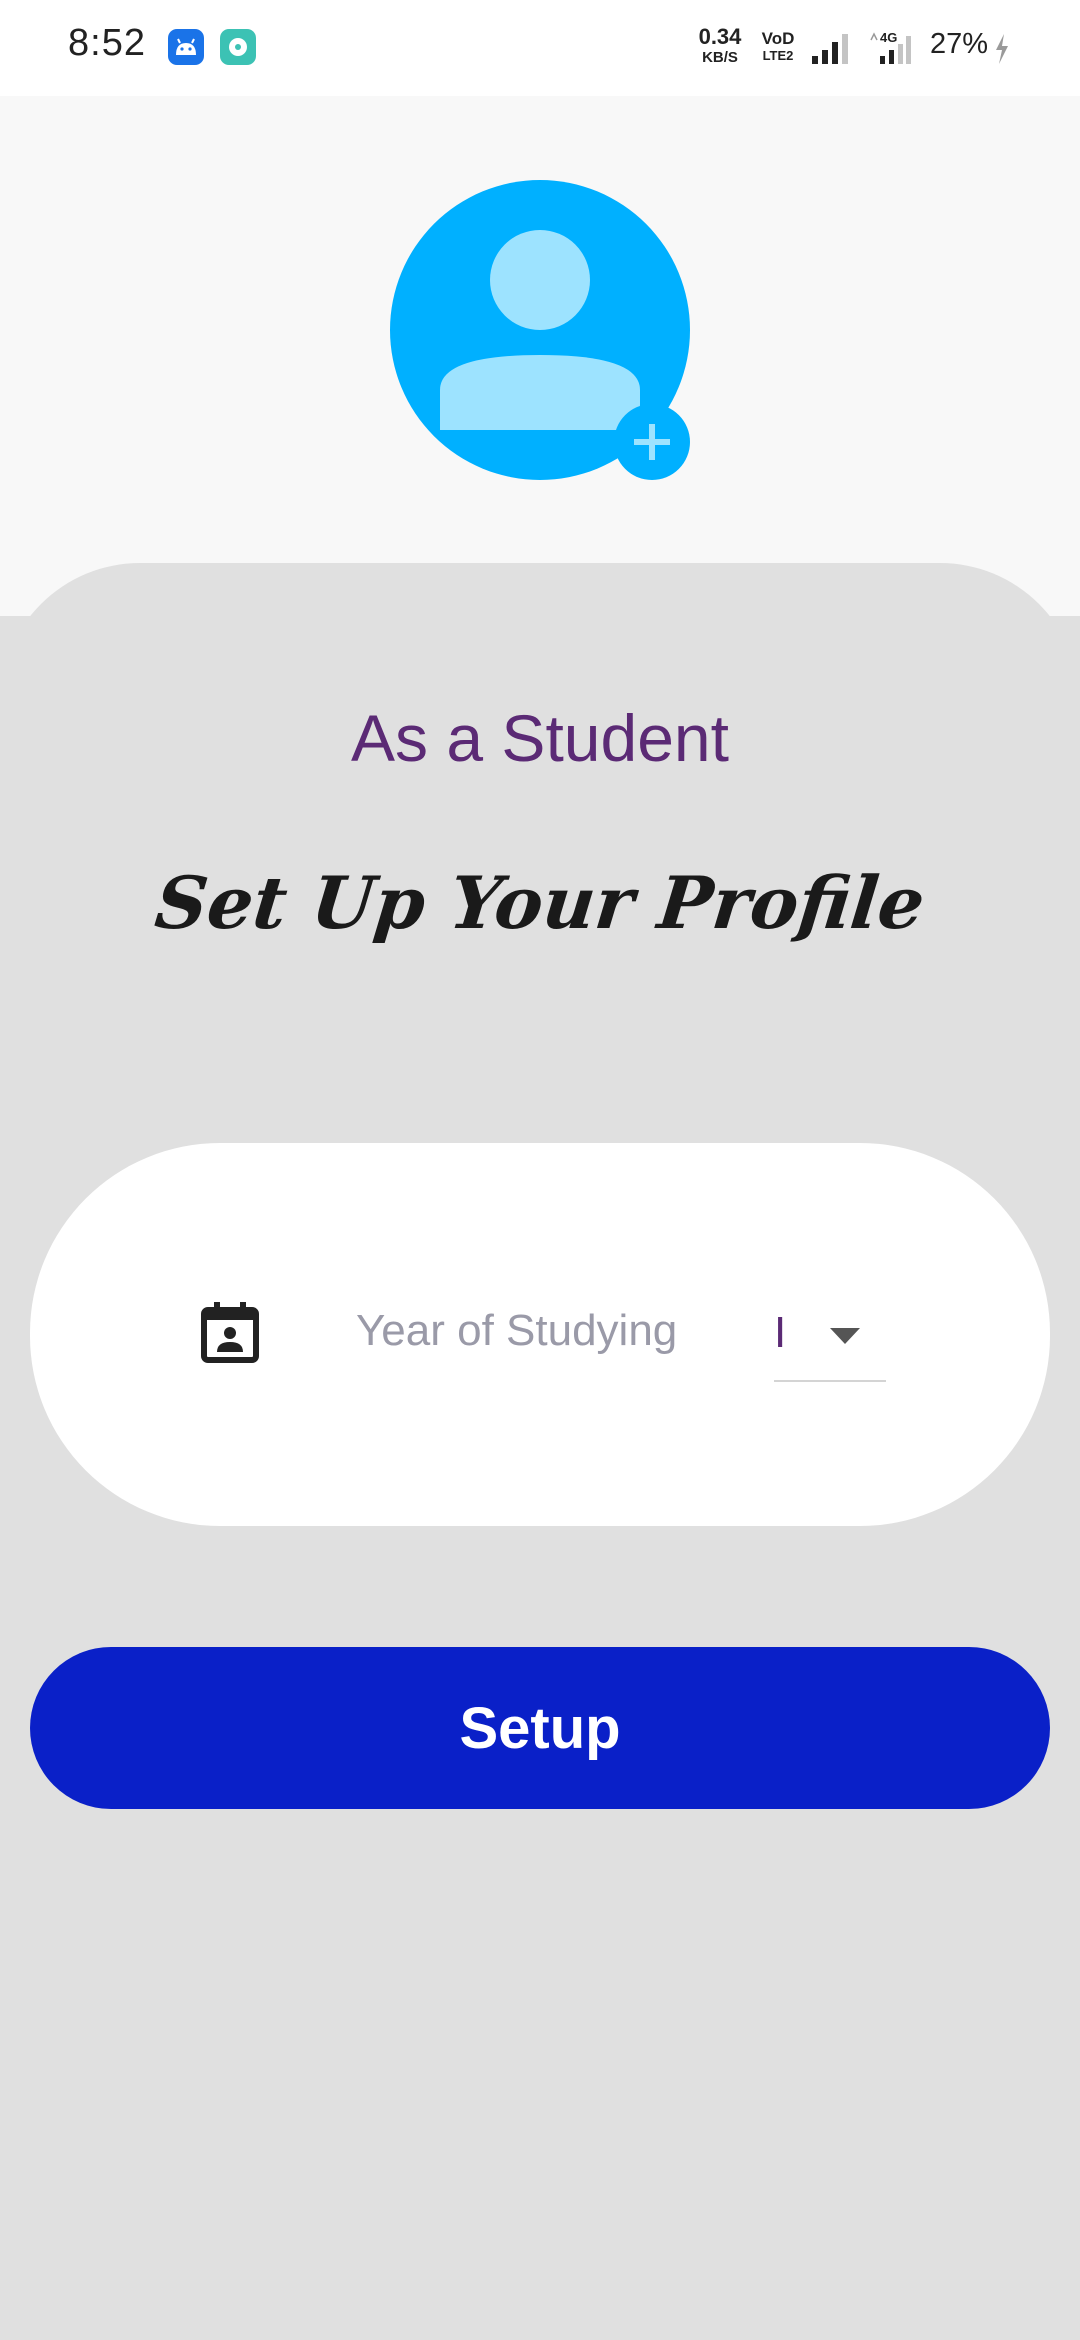  What do you see at coordinates (778, 38) in the screenshot?
I see `volte-line1: VoD` at bounding box center [778, 38].